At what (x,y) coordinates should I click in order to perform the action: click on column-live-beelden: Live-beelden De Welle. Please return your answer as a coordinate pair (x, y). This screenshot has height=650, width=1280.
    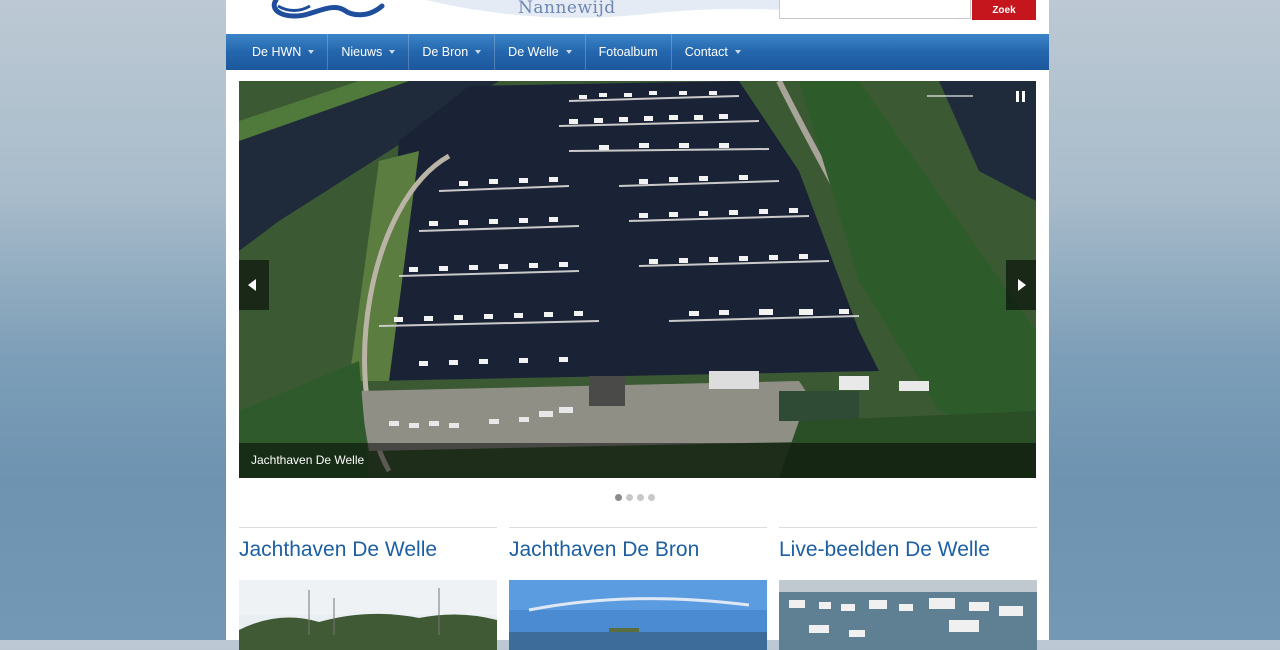
    Looking at the image, I should click on (908, 588).